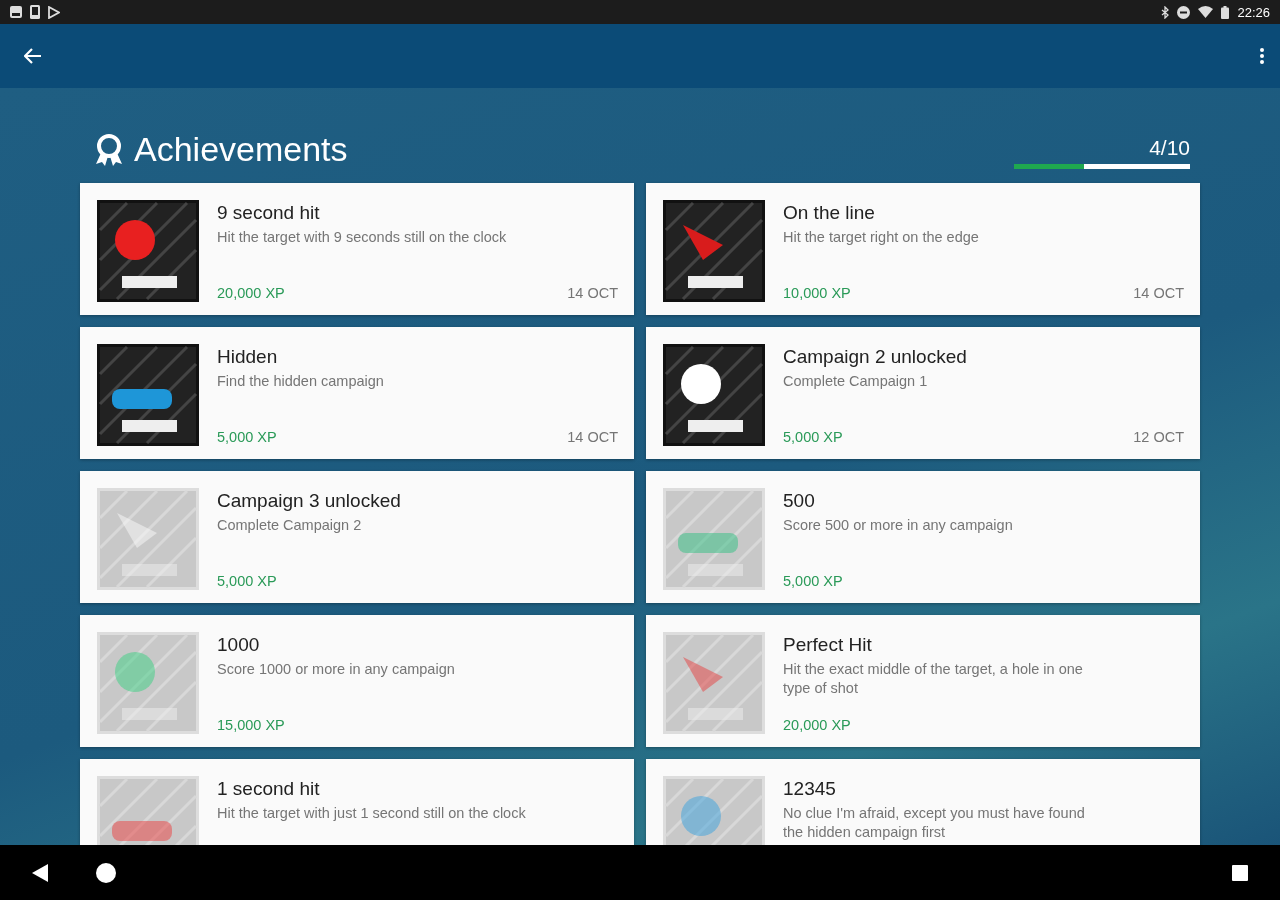 The height and width of the screenshot is (900, 1280). Describe the element at coordinates (1169, 148) in the screenshot. I see `progress-count: 4/10` at that location.